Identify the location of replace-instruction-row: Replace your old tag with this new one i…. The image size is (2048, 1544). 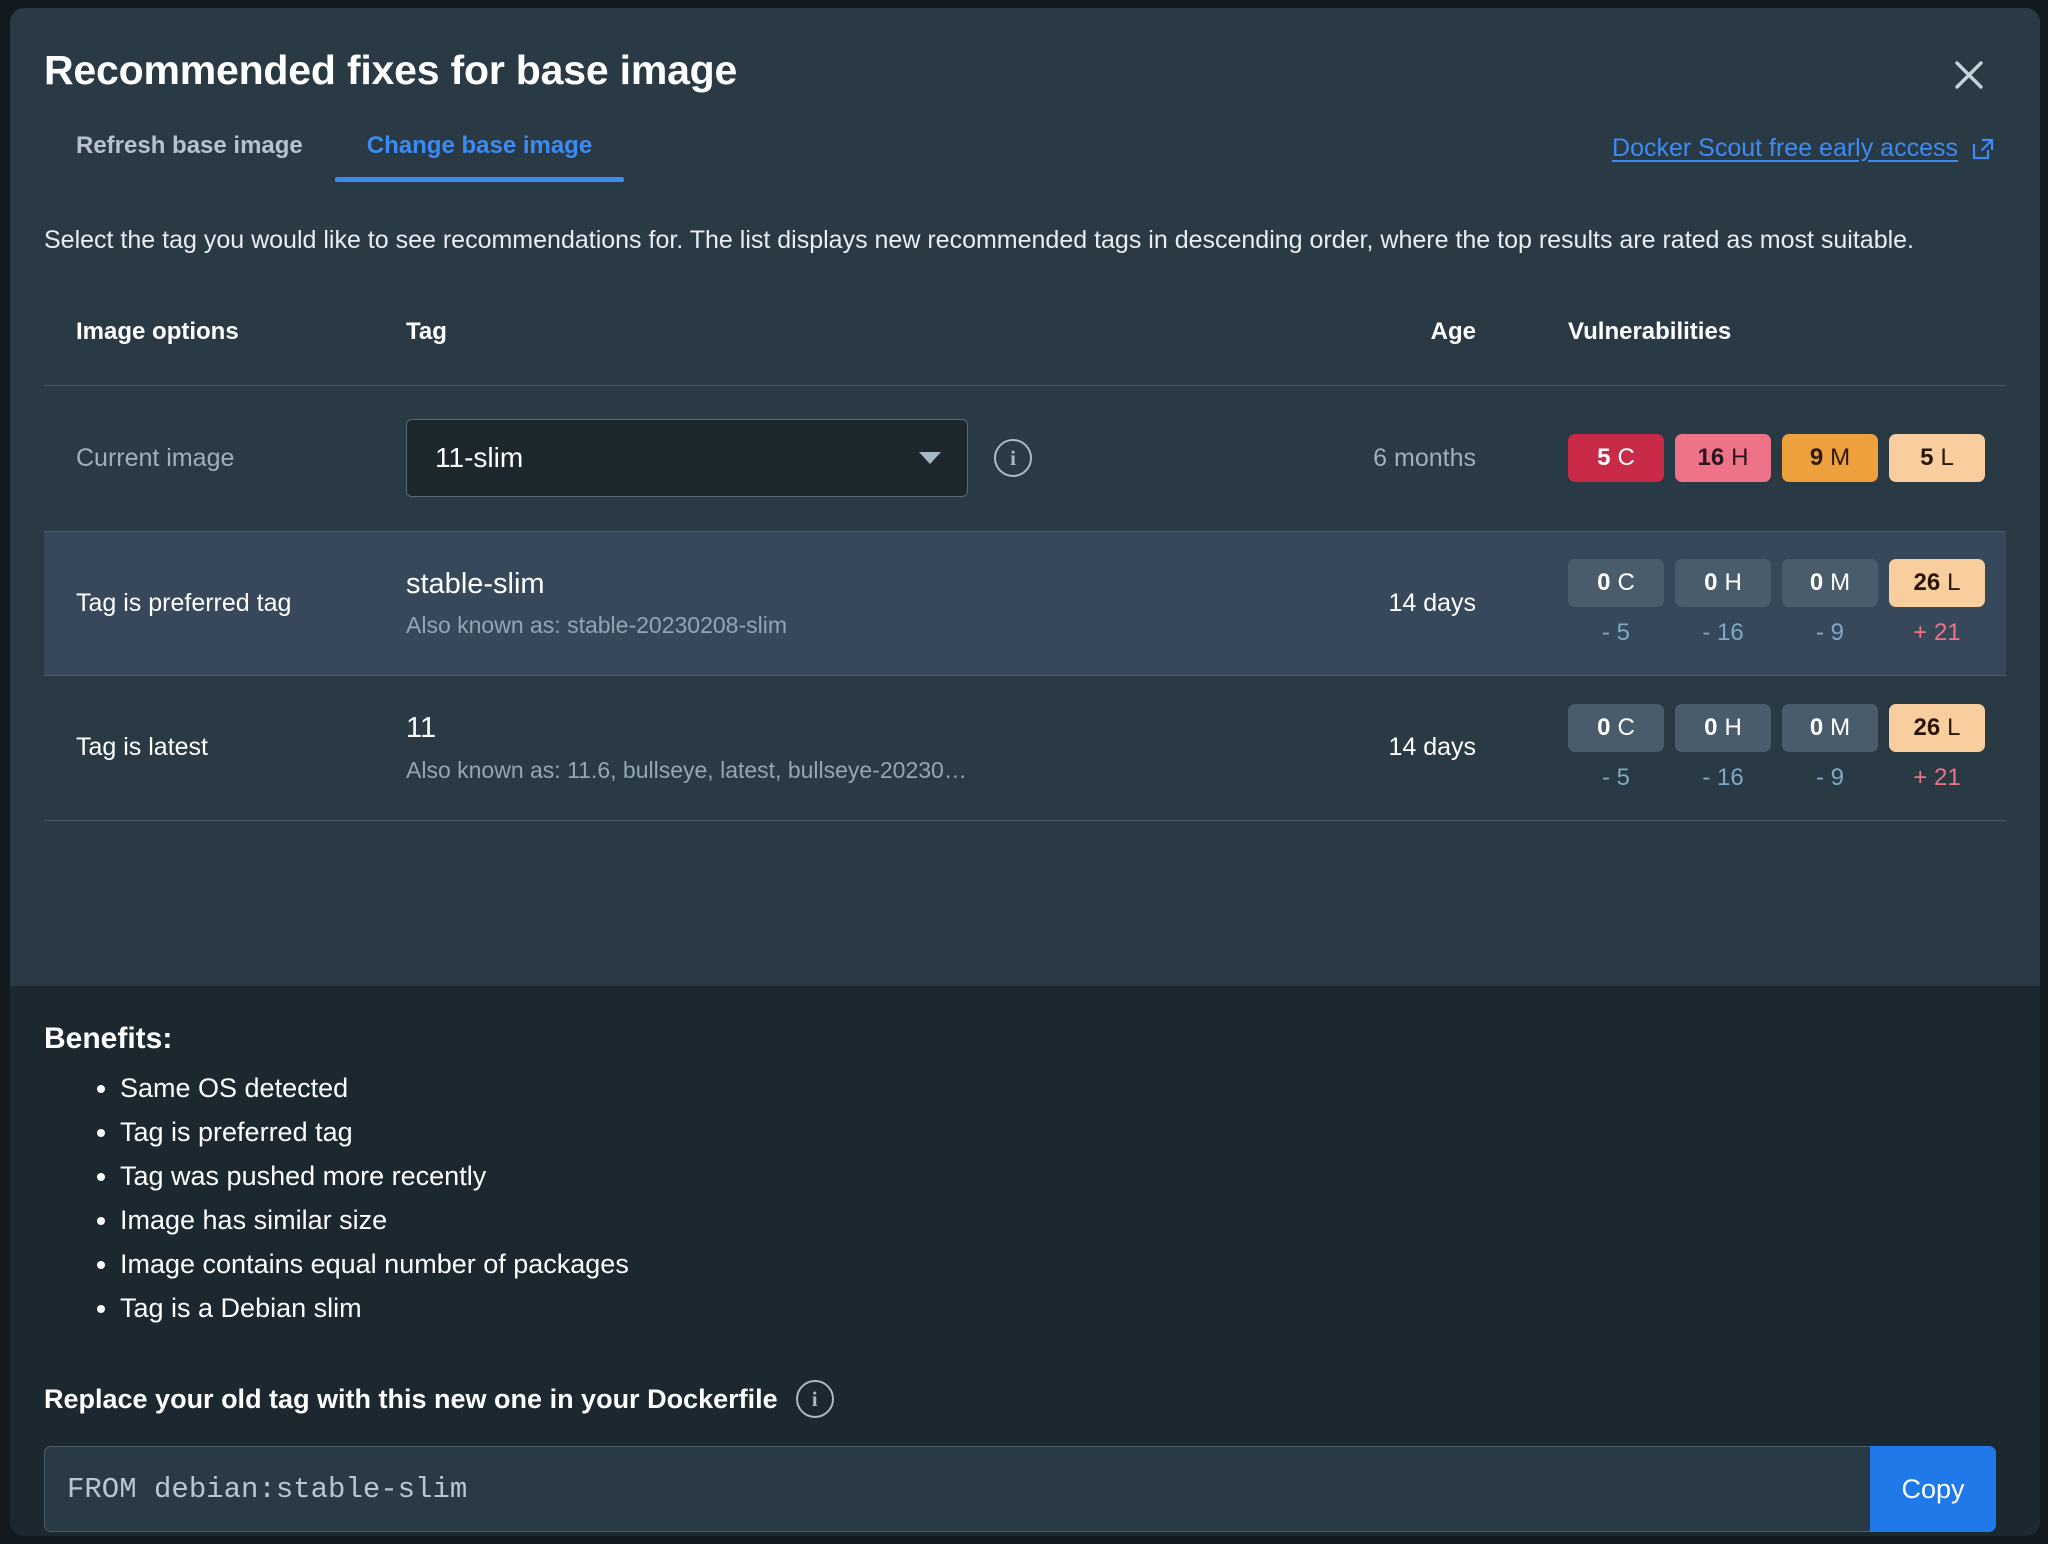
(1020, 1399).